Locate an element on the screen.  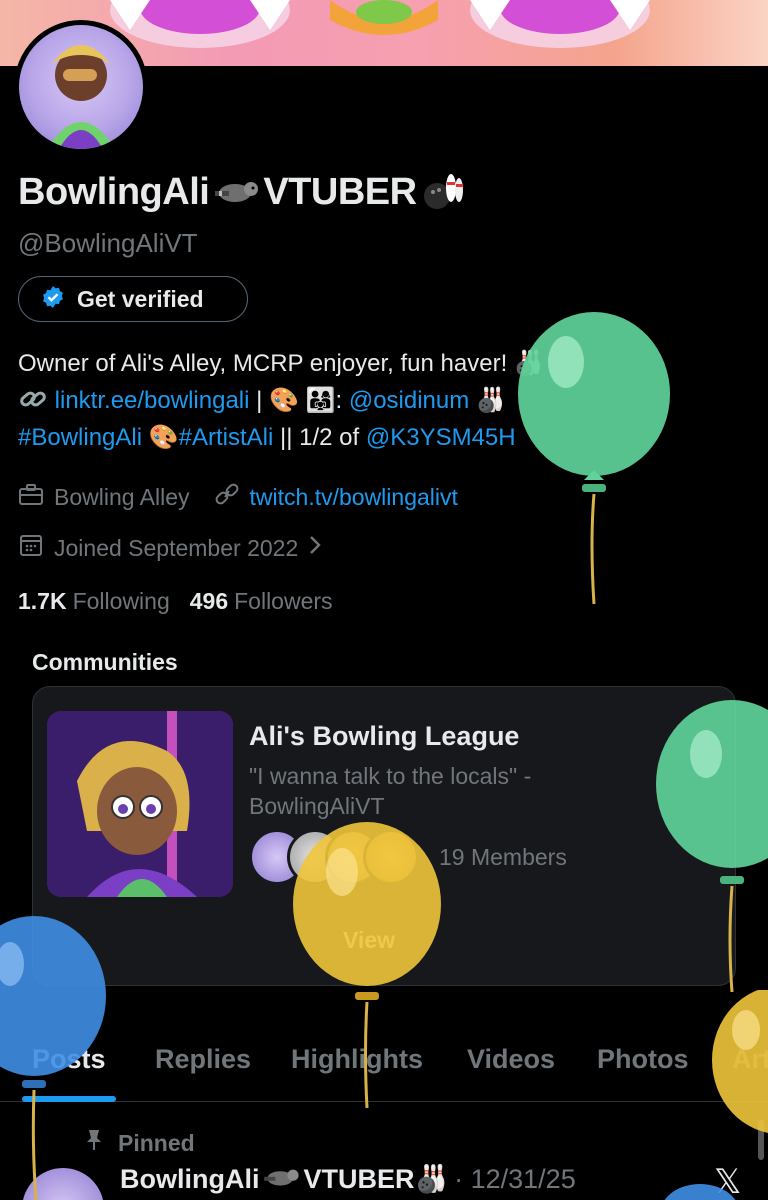
bio-link: linktr.ee/bowlingali is located at coordinates (152, 400).